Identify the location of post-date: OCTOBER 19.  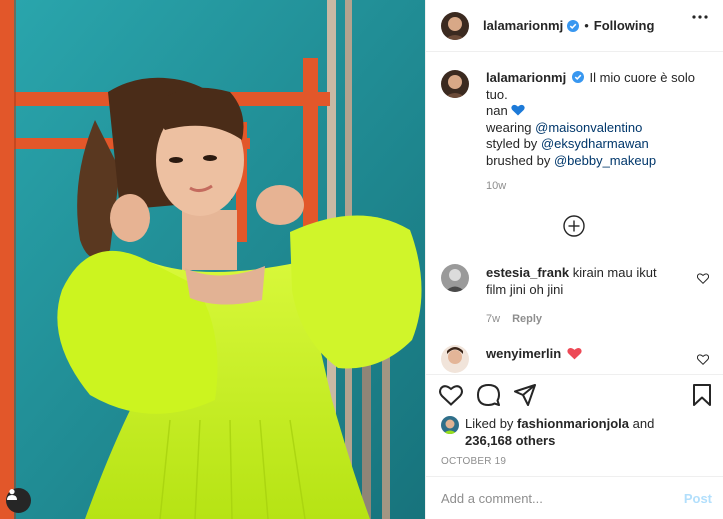
(473, 461).